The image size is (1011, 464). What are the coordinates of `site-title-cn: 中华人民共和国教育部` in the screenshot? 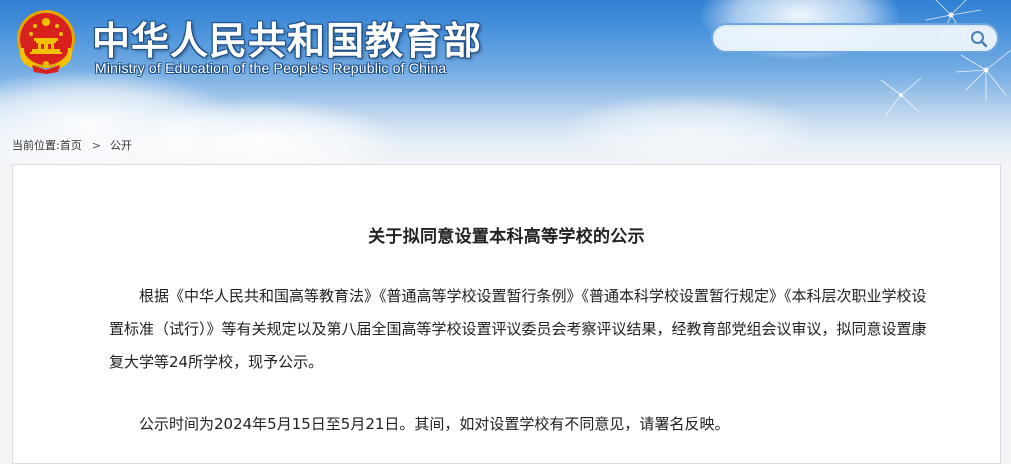 It's located at (287, 37).